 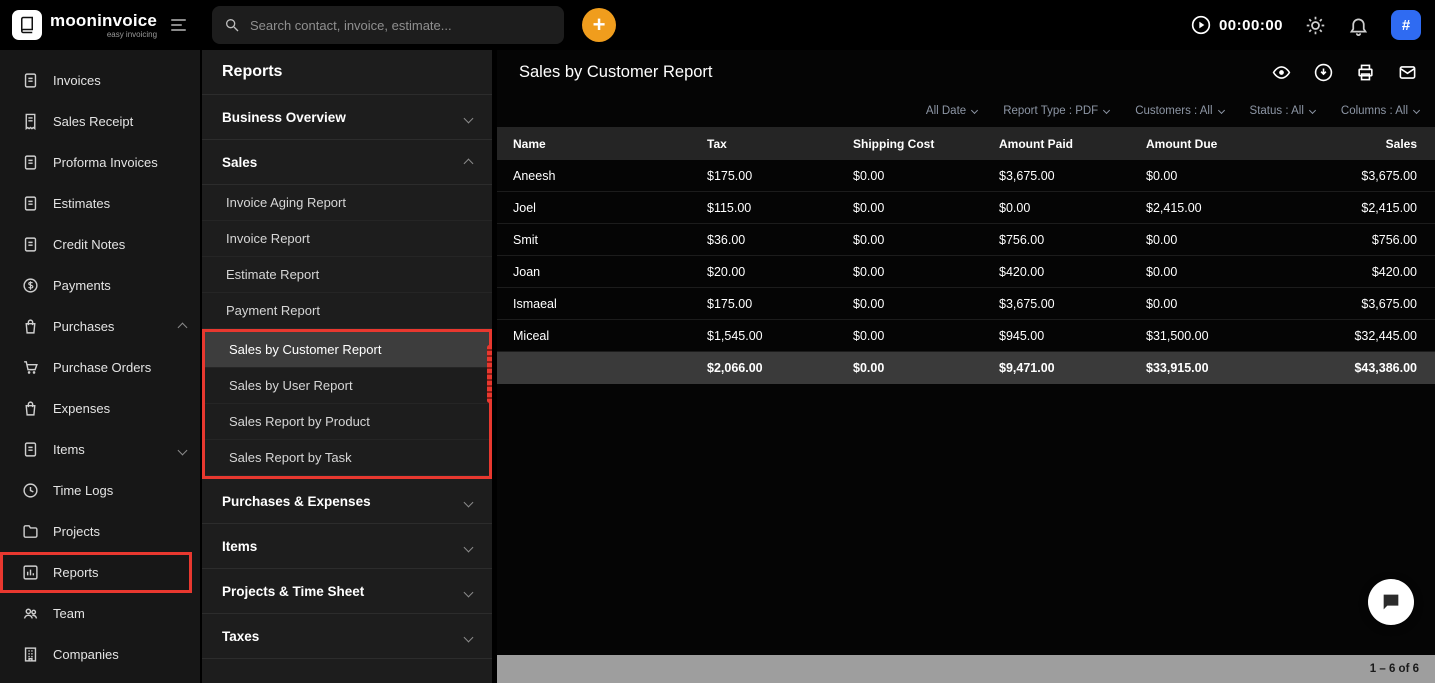 What do you see at coordinates (401, 25) in the screenshot?
I see `search-input` at bounding box center [401, 25].